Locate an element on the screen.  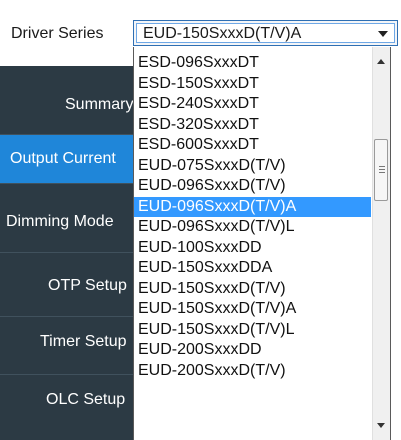
sidebar-item-label: Timer Setup is located at coordinates (83, 341).